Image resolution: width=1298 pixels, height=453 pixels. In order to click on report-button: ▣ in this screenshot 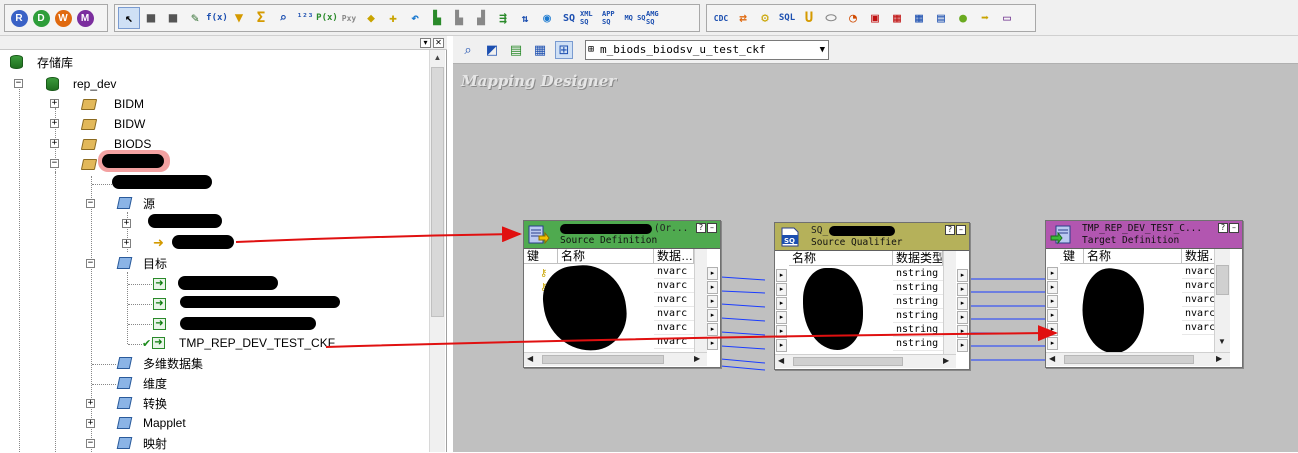, I will do `click(875, 18)`.